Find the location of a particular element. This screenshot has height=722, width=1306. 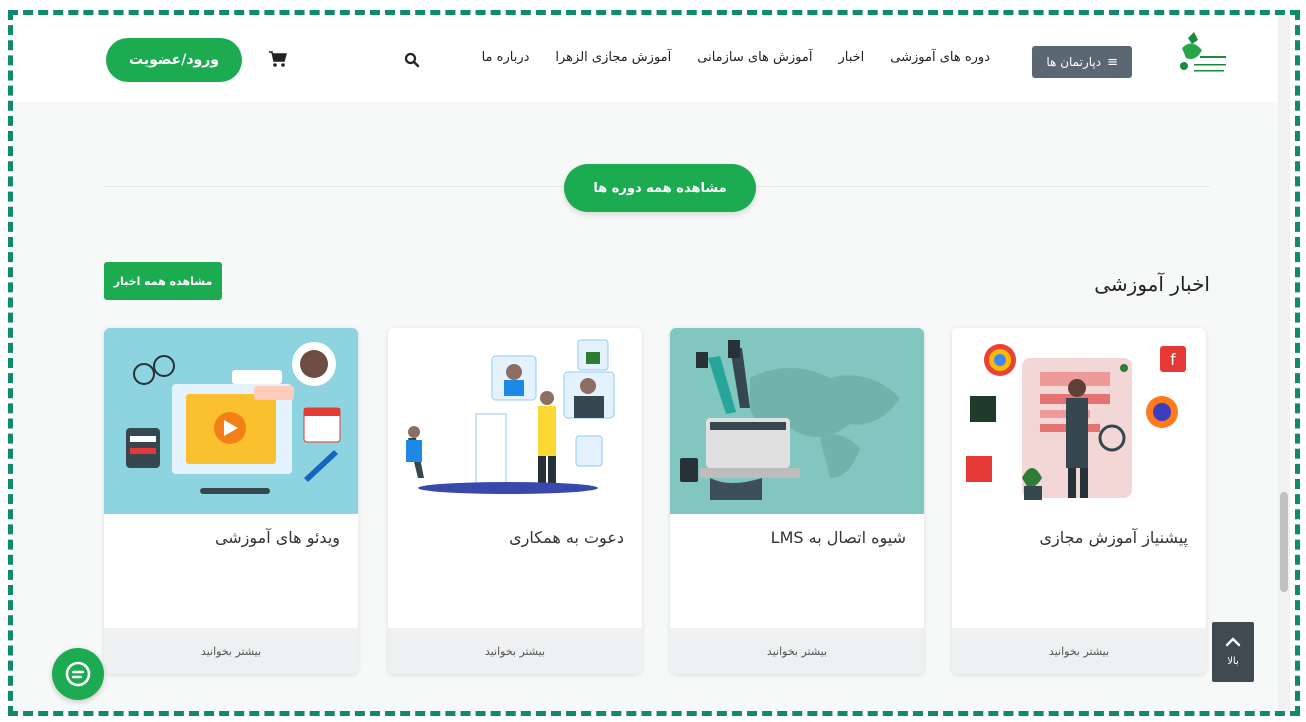

news-section-title: اخبار آموزشی is located at coordinates (1152, 284).